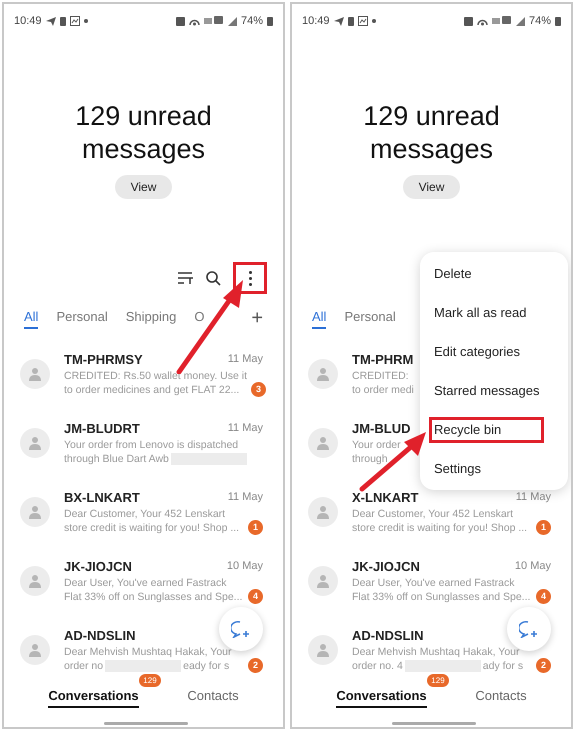 This screenshot has width=575, height=731. Describe the element at coordinates (503, 666) in the screenshot. I see `message-preview: ady for s` at that location.